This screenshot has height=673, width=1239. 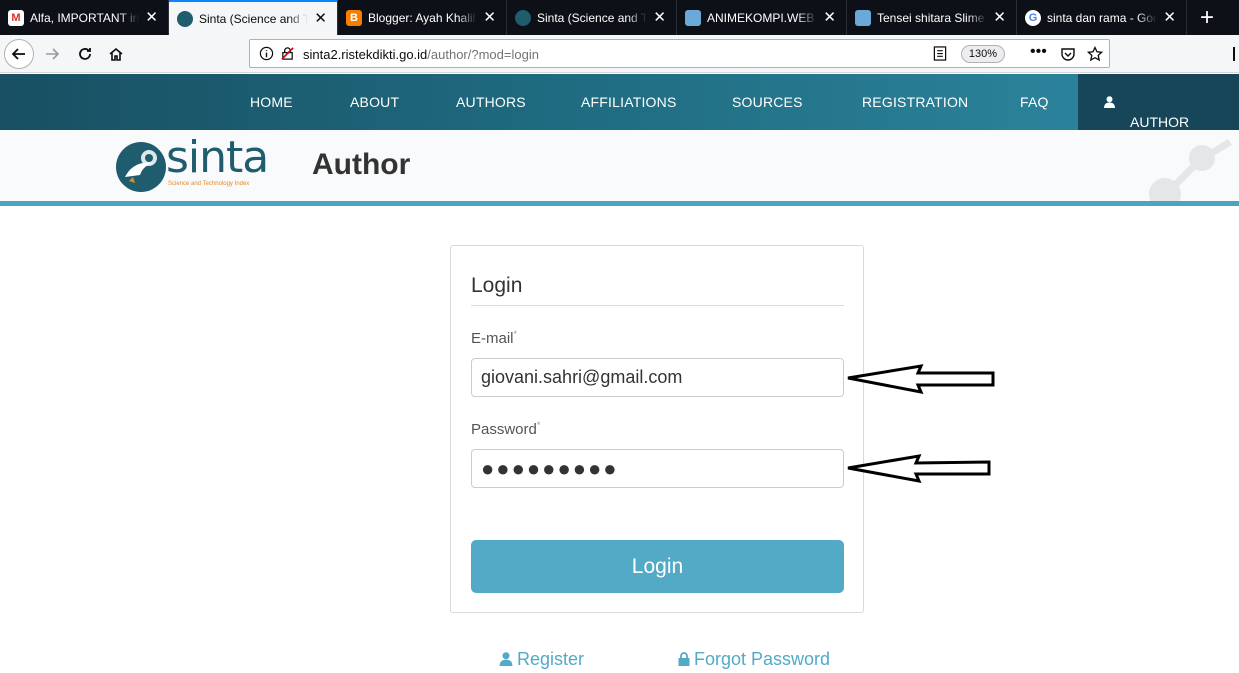 I want to click on lock-icon, so click(x=684, y=659).